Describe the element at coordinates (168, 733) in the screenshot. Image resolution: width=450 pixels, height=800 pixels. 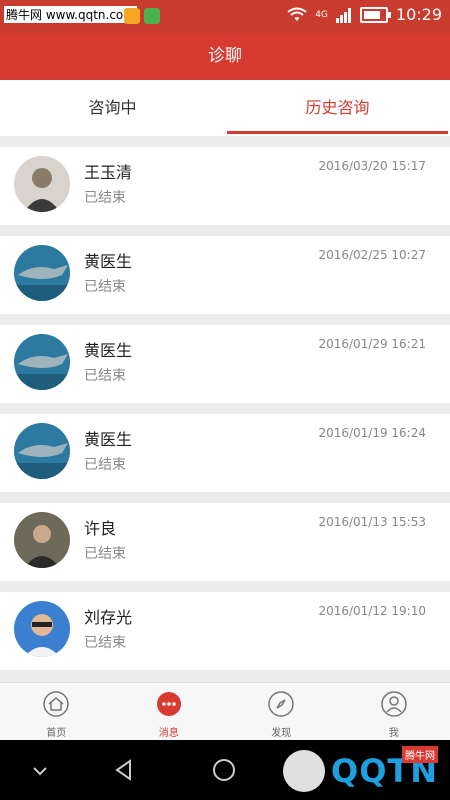
I see `nav-label: 消息` at that location.